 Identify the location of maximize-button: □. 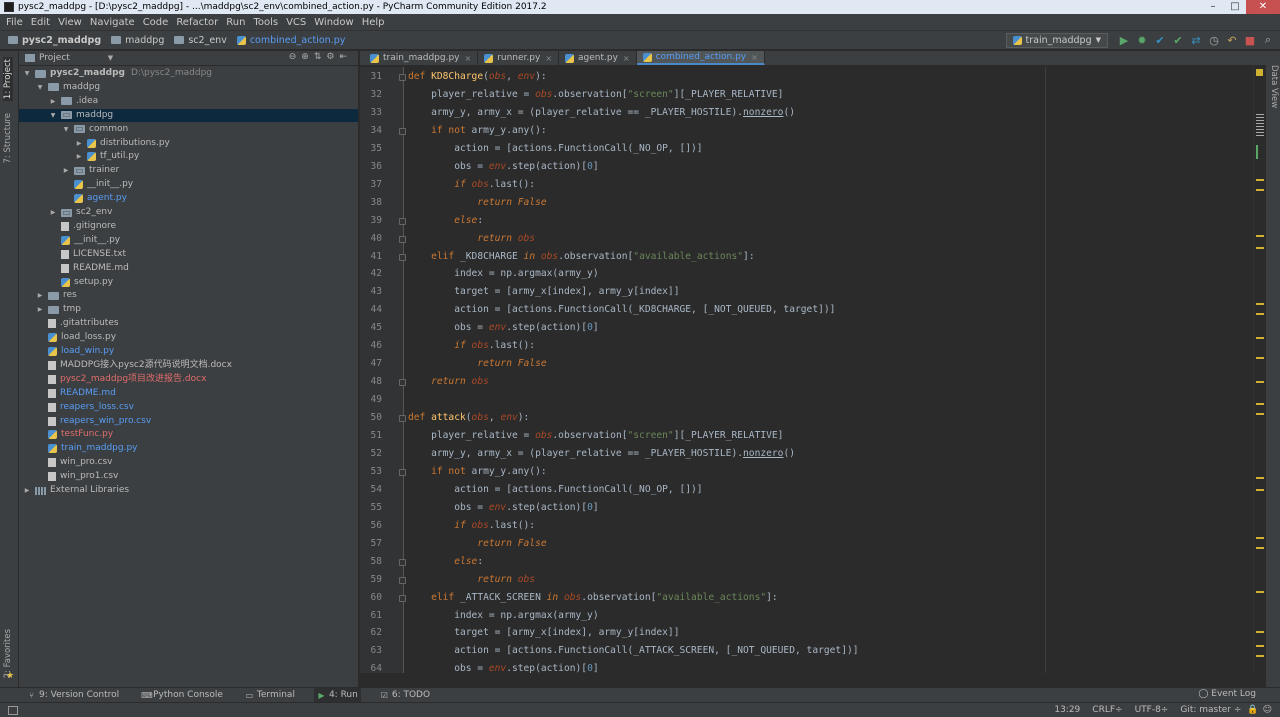
(1235, 7).